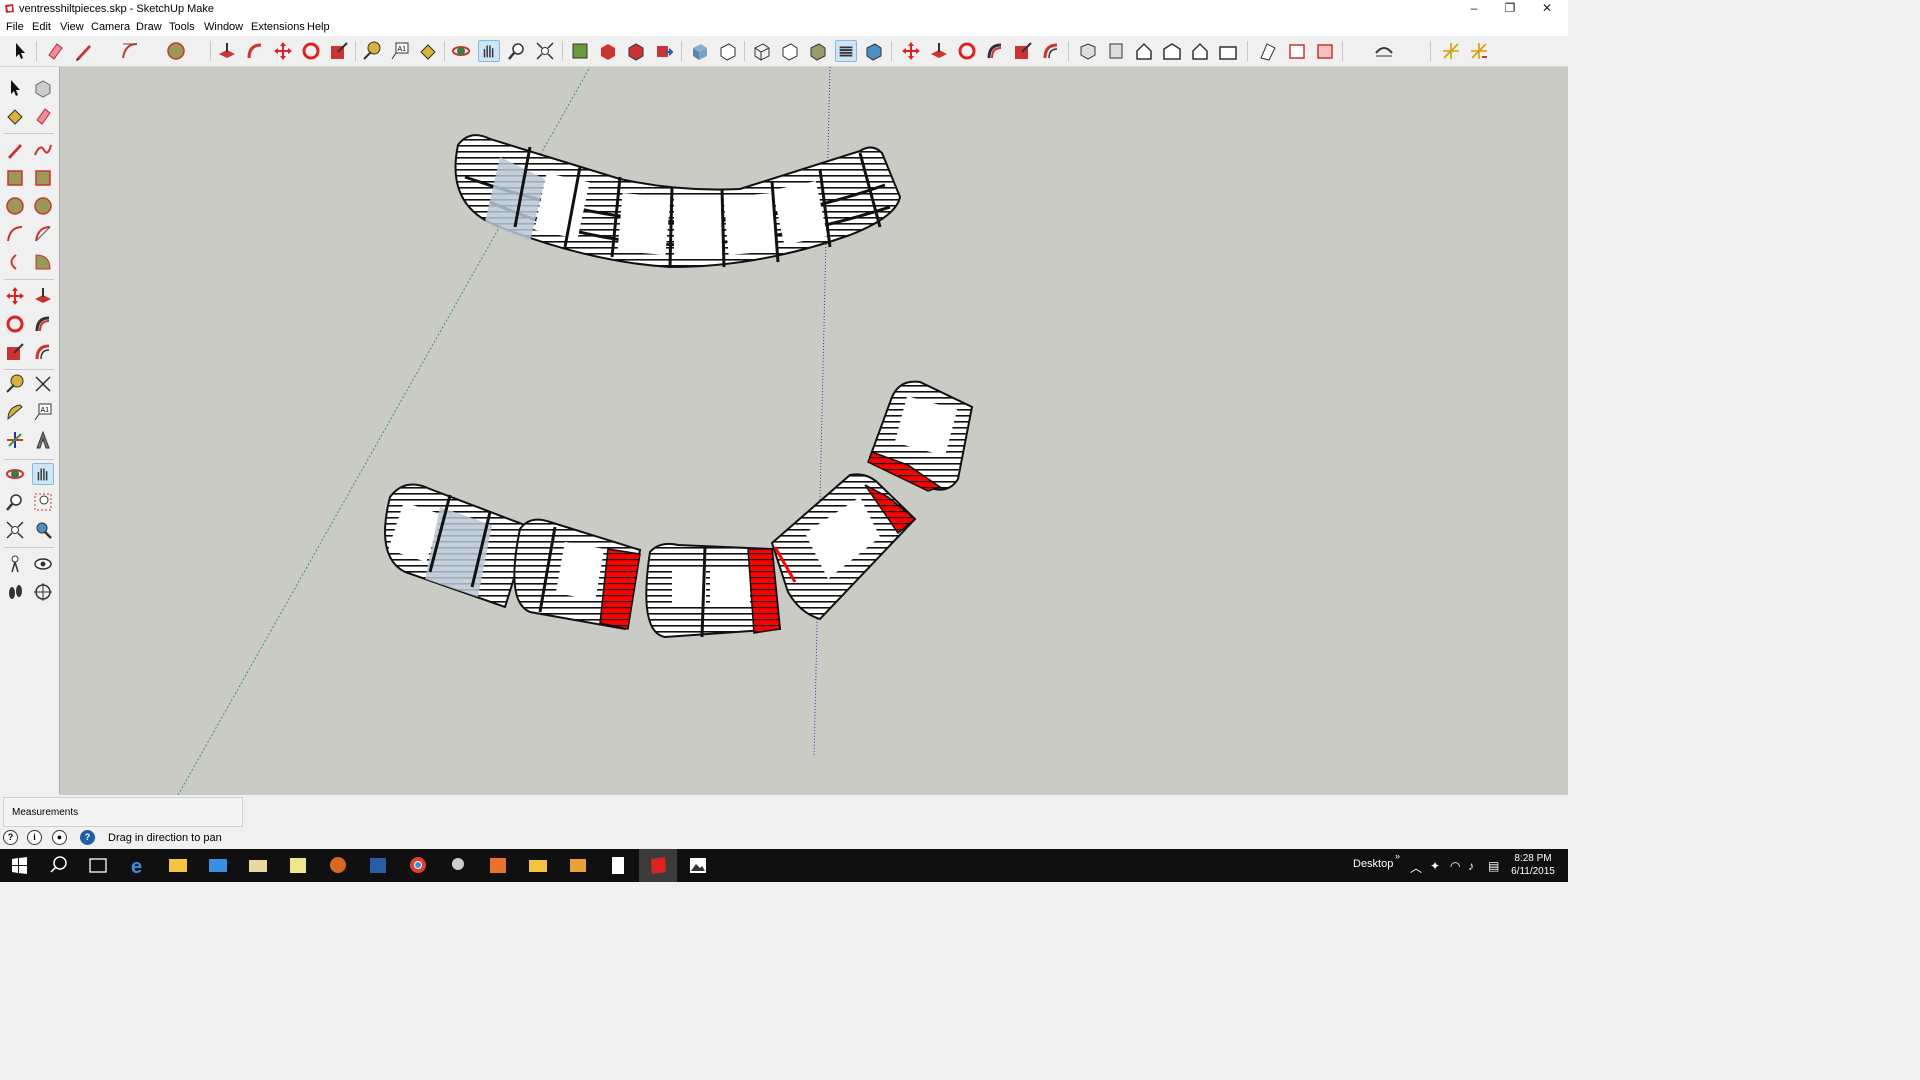 The image size is (1920, 1080). Describe the element at coordinates (1397, 856) in the screenshot. I see `chevron-right-icon: »` at that location.